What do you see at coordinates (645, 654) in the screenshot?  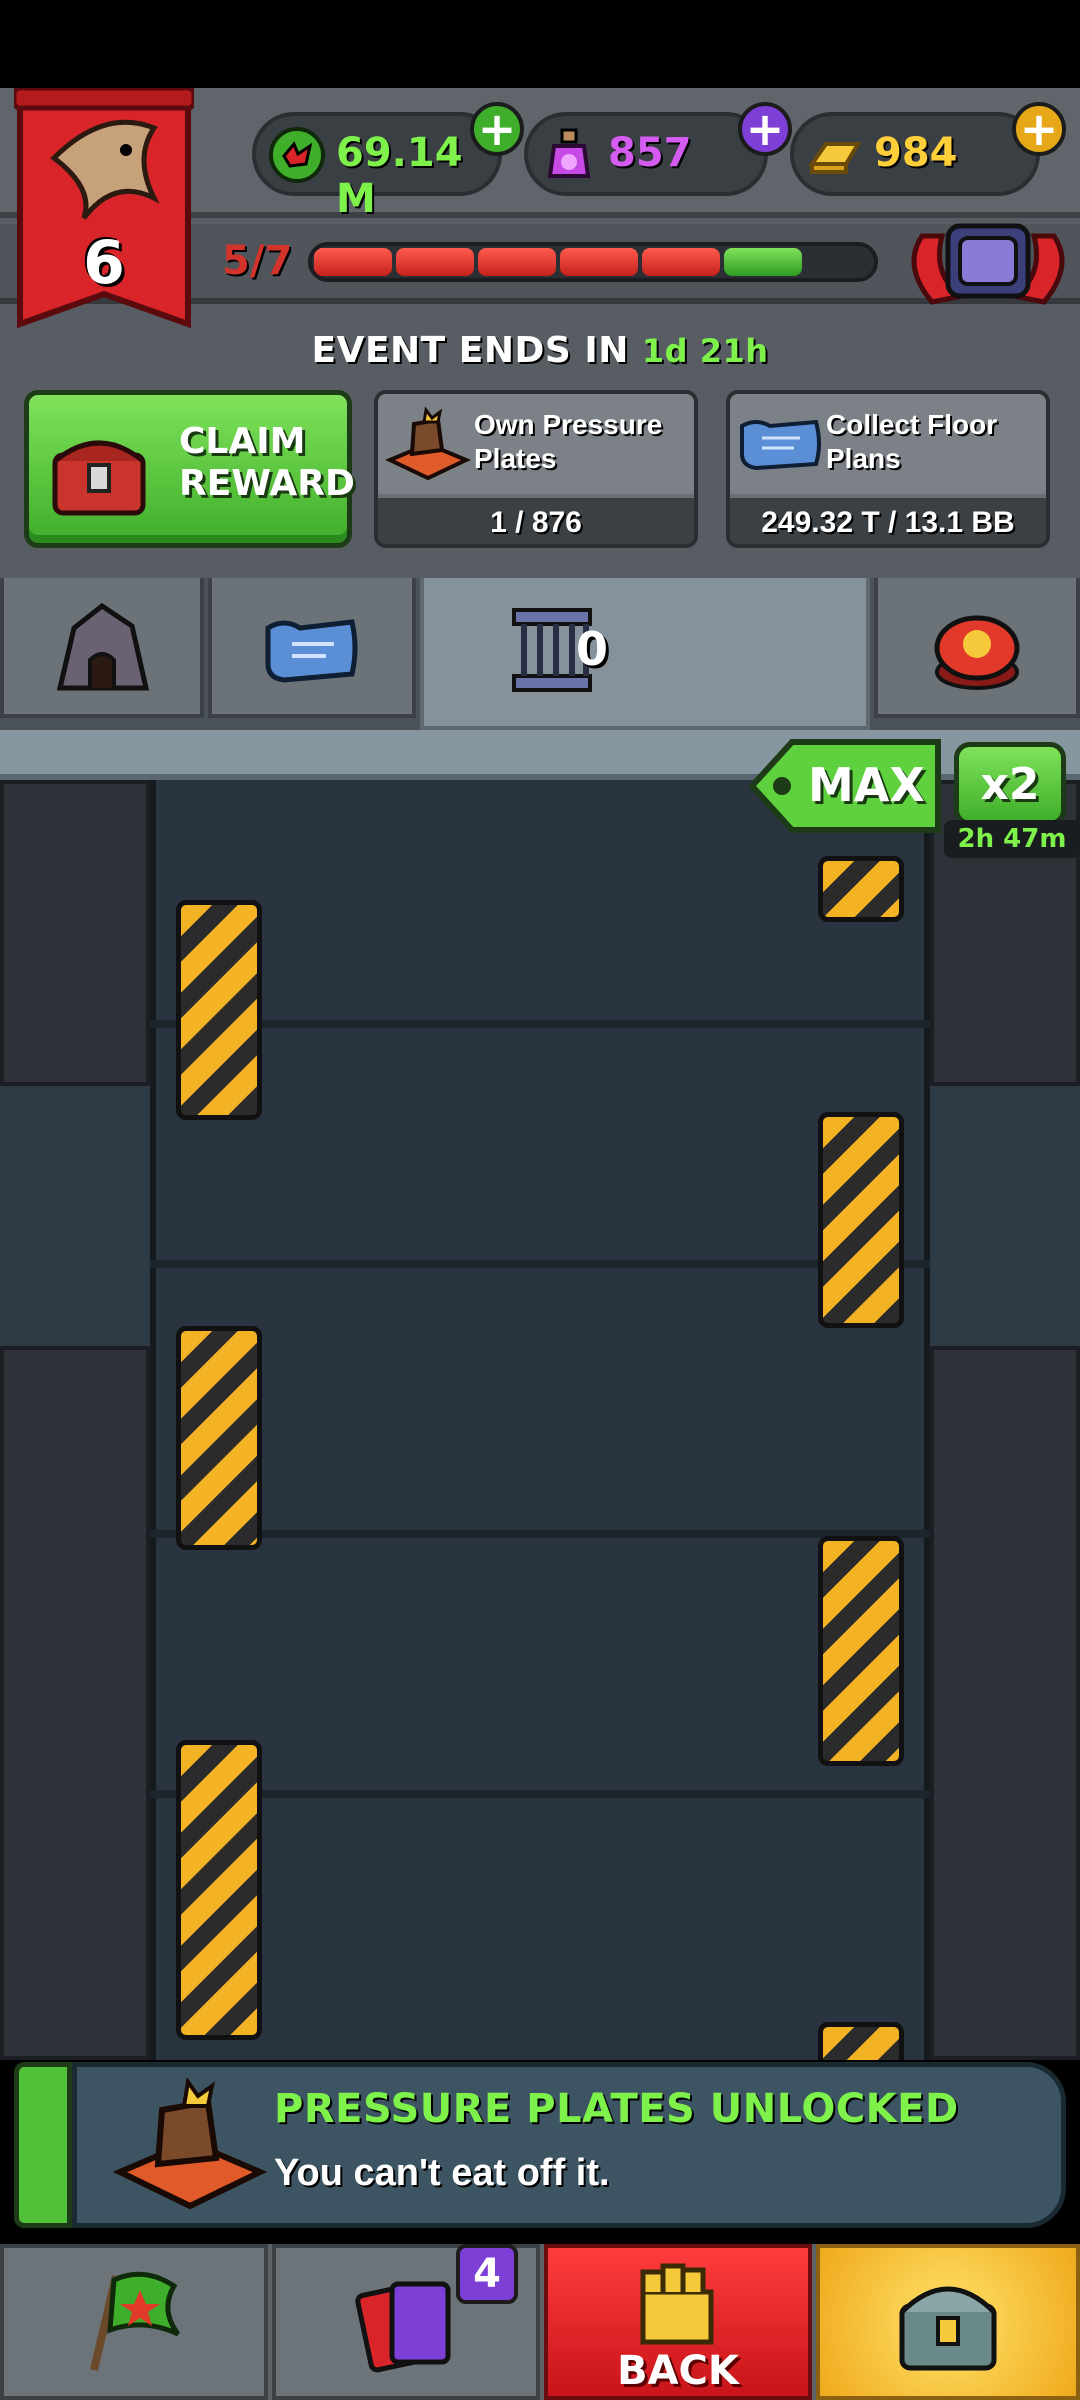 I see `tab-cages: 0` at bounding box center [645, 654].